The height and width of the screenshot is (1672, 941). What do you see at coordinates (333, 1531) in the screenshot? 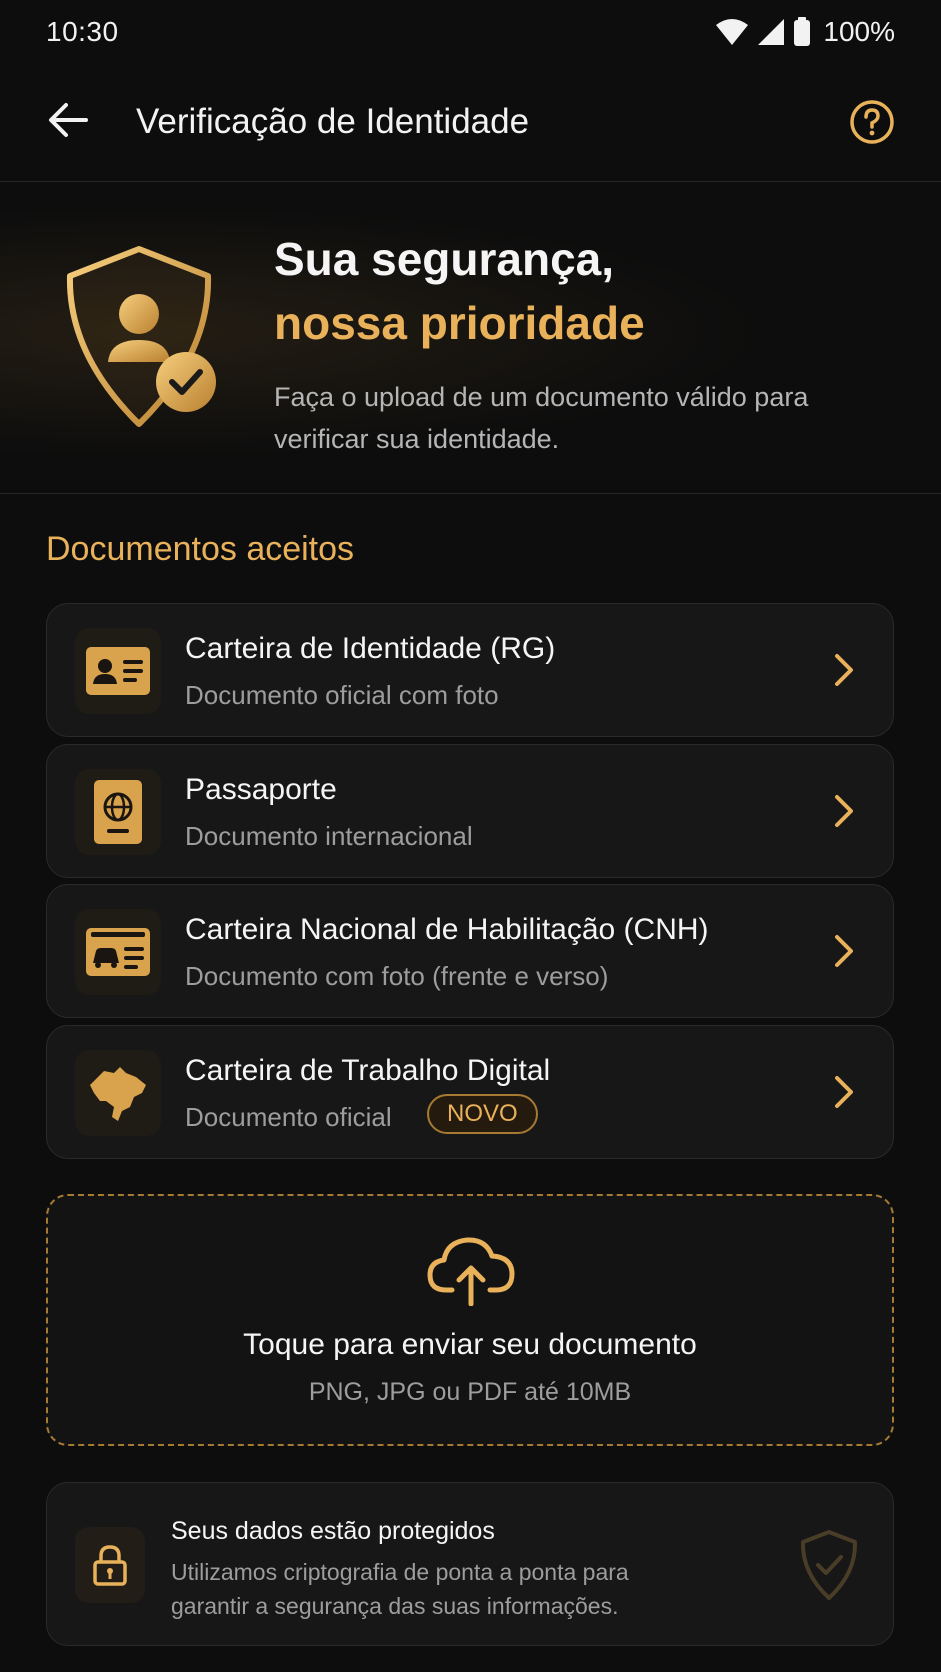
I see `security-title: Seus dados estão protegidos` at bounding box center [333, 1531].